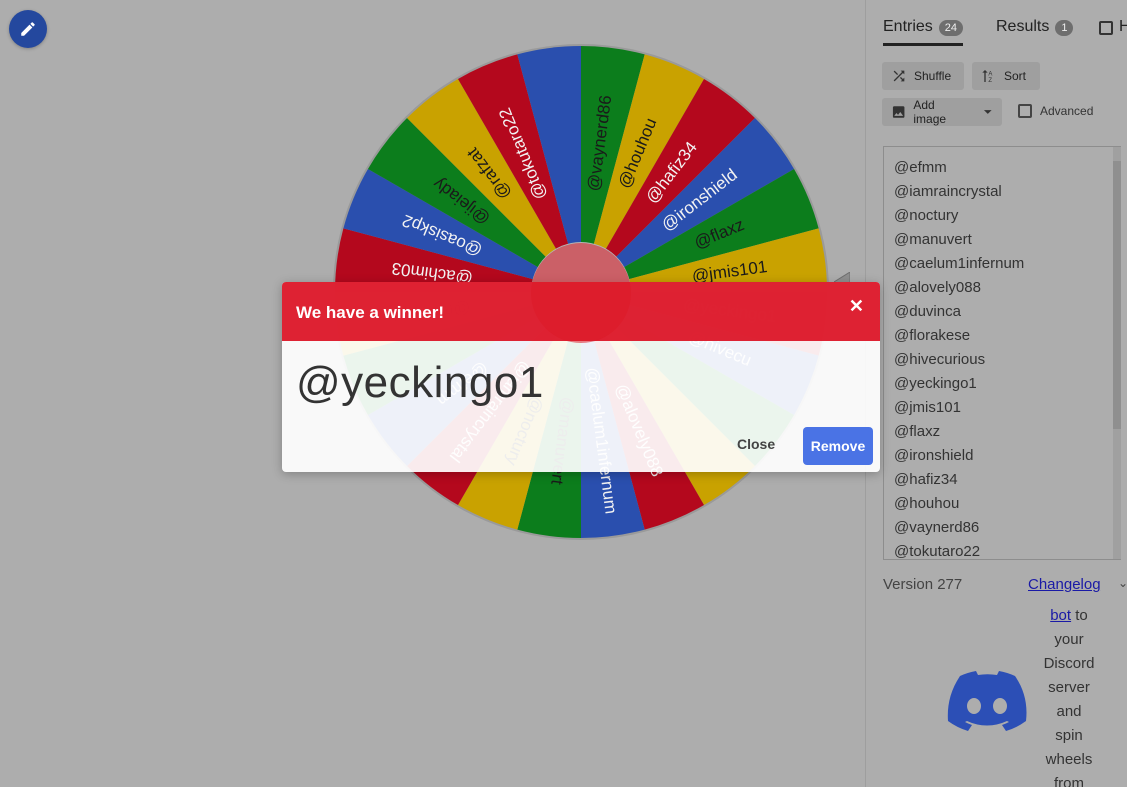  I want to click on discord-text-line: server, so click(1069, 687).